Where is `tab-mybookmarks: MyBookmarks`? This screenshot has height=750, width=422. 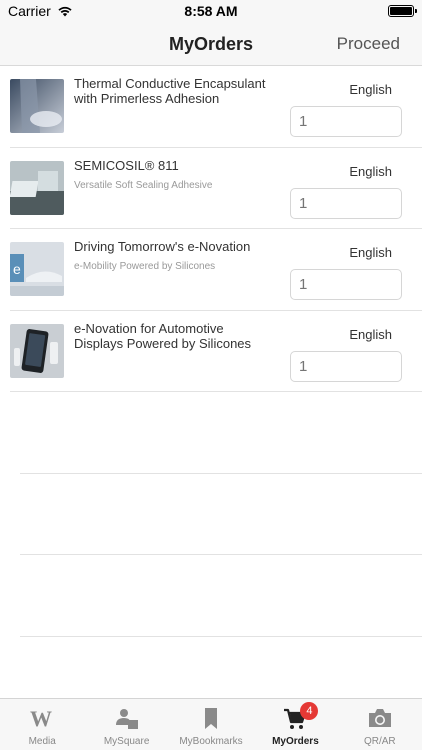 tab-mybookmarks: MyBookmarks is located at coordinates (211, 724).